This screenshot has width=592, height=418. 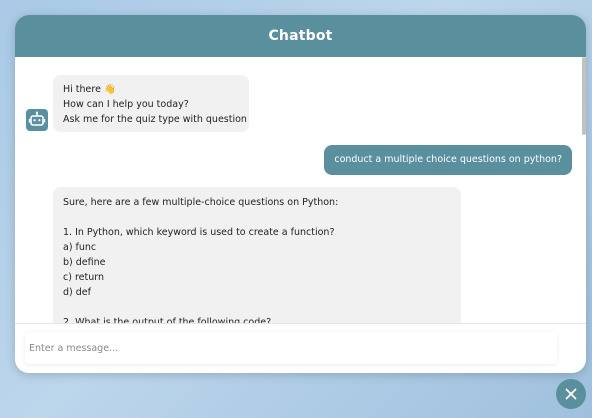 I want to click on message-input, so click(x=291, y=348).